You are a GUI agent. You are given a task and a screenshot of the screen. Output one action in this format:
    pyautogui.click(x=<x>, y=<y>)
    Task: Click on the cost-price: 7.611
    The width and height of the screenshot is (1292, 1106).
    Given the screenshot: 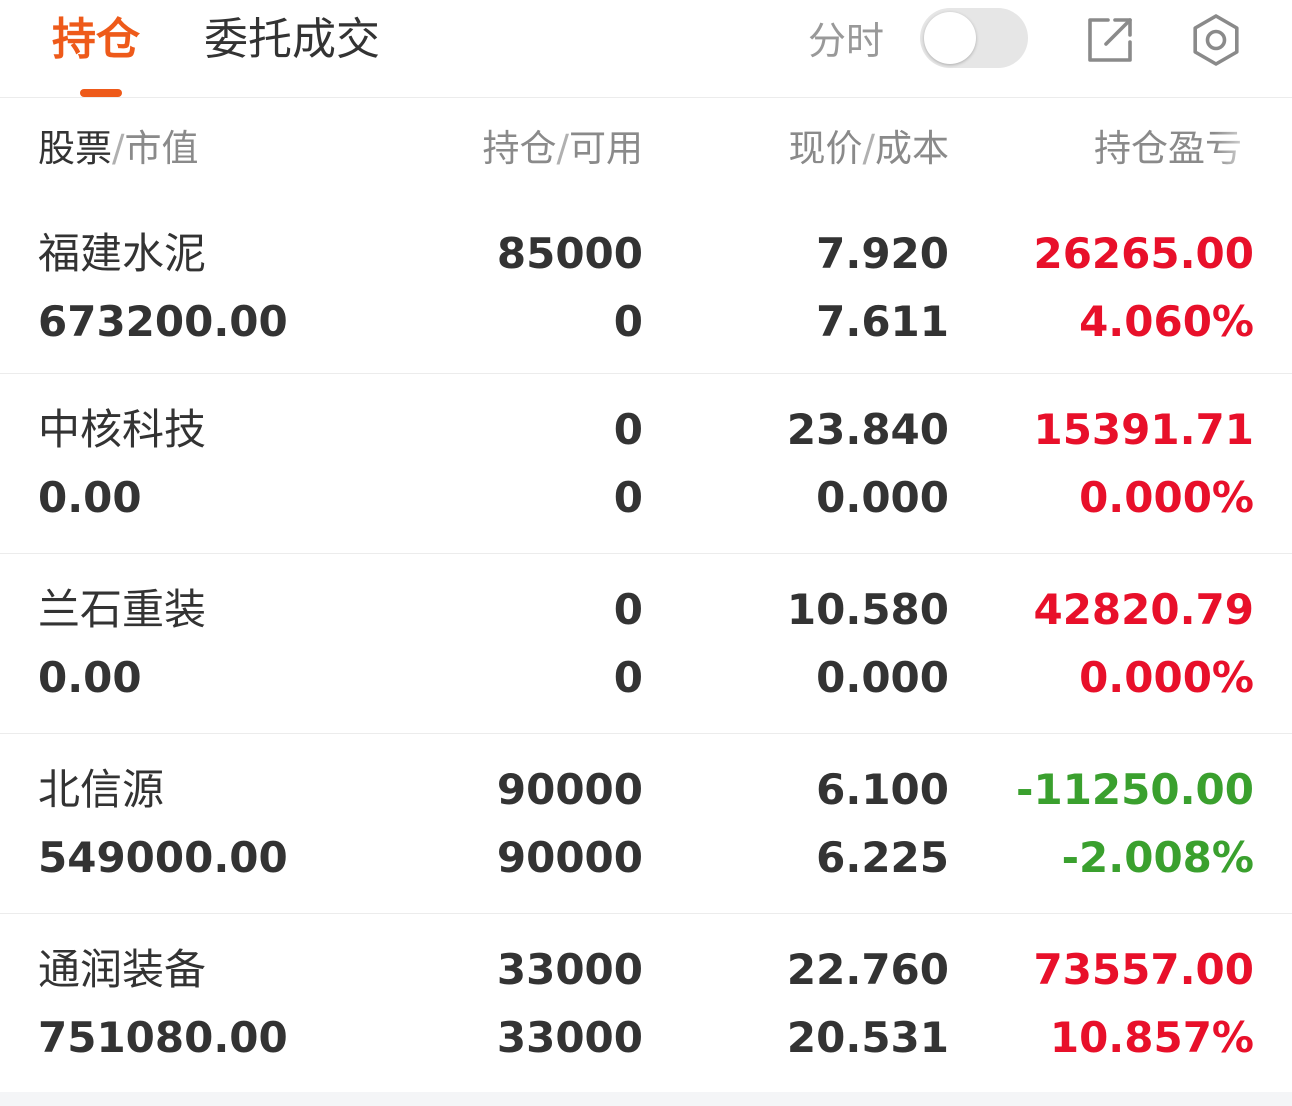 What is the action you would take?
    pyautogui.click(x=882, y=321)
    